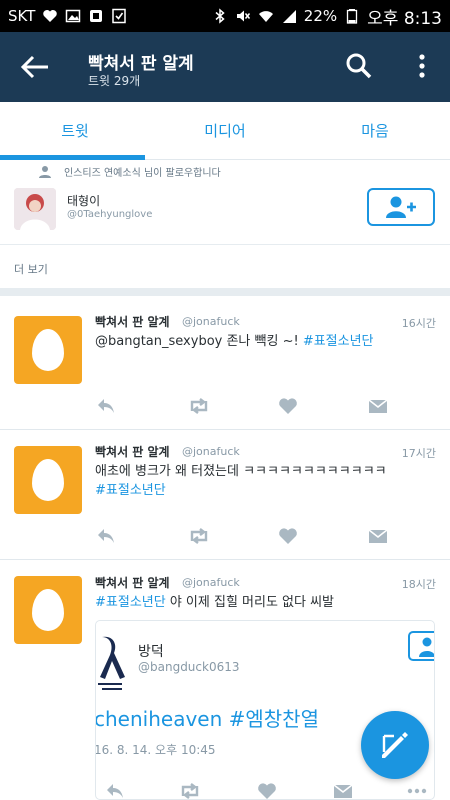 The height and width of the screenshot is (800, 450). Describe the element at coordinates (22, 16) in the screenshot. I see `carrier-label: SKT` at that location.